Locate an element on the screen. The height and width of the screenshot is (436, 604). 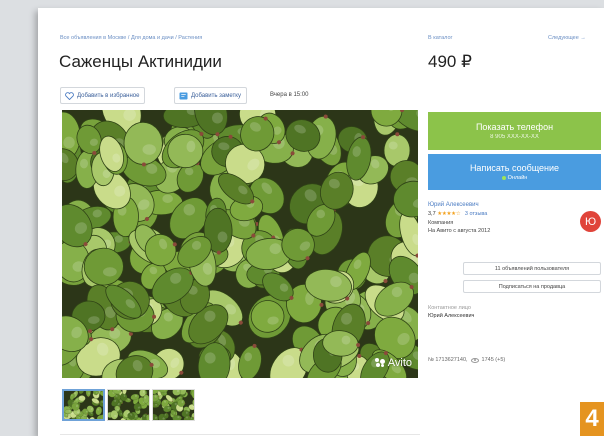
seller-rating: 3,7 ★★★★☆ 3 отзыва is located at coordinates (459, 214).